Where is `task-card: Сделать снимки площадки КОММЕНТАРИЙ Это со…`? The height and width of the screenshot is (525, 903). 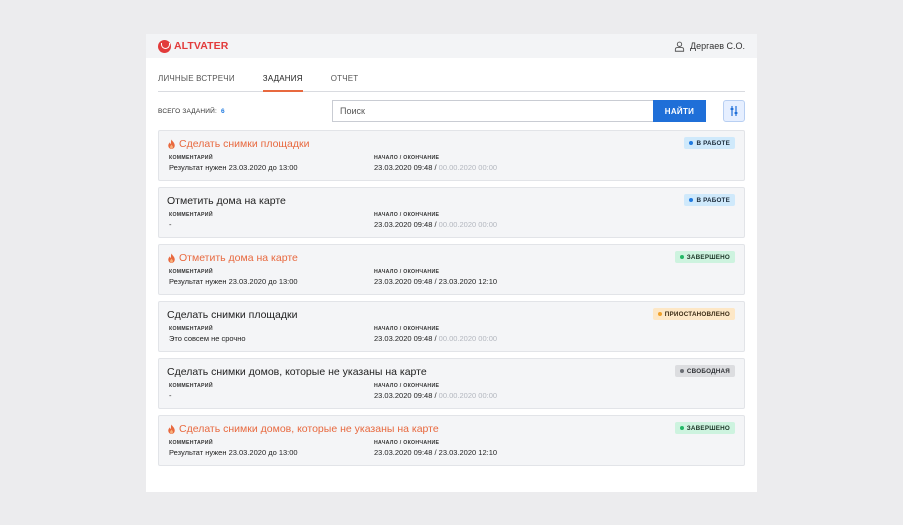 task-card: Сделать снимки площадки КОММЕНТАРИЙ Это со… is located at coordinates (451, 326).